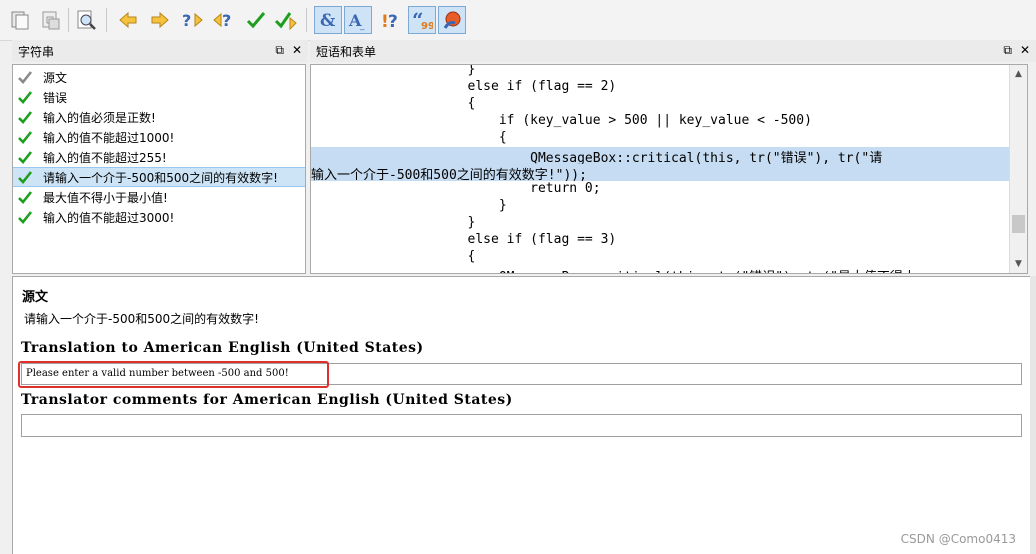 The width and height of the screenshot is (1036, 554). What do you see at coordinates (109, 217) in the screenshot?
I see `string-item-label: 输入的值不能超过3000!` at bounding box center [109, 217].